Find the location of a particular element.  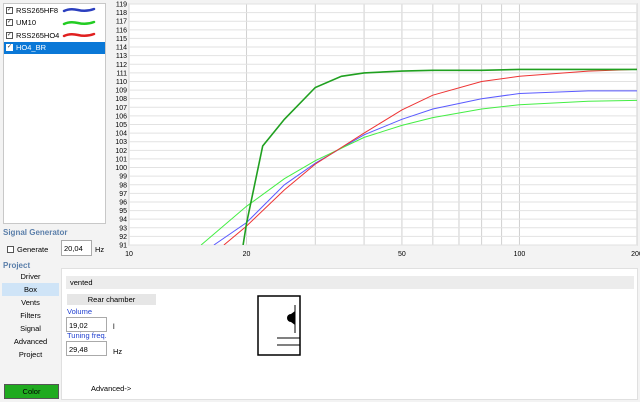

nav-item-vents: Vents is located at coordinates (30, 302).